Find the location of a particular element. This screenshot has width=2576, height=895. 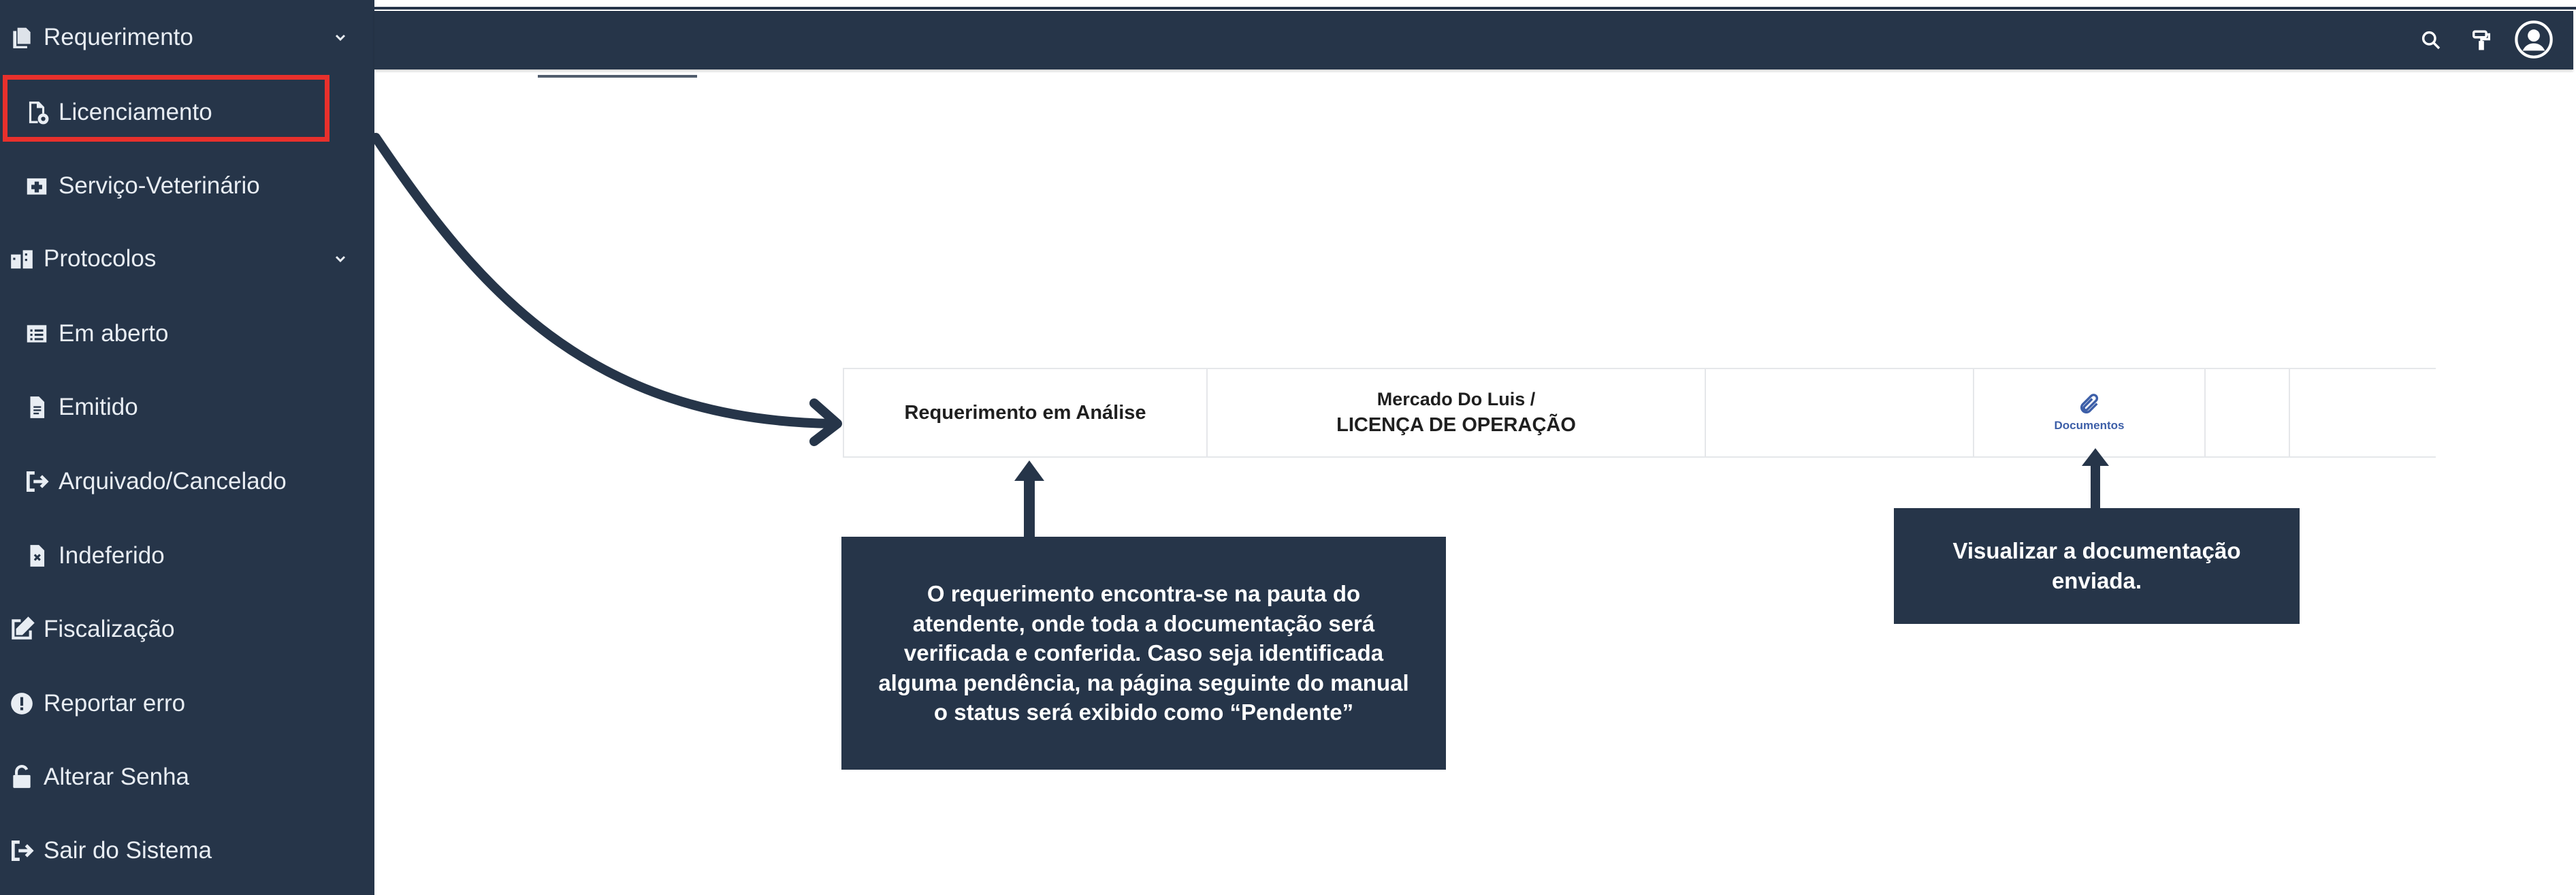

active-tab-indicator is located at coordinates (618, 76).